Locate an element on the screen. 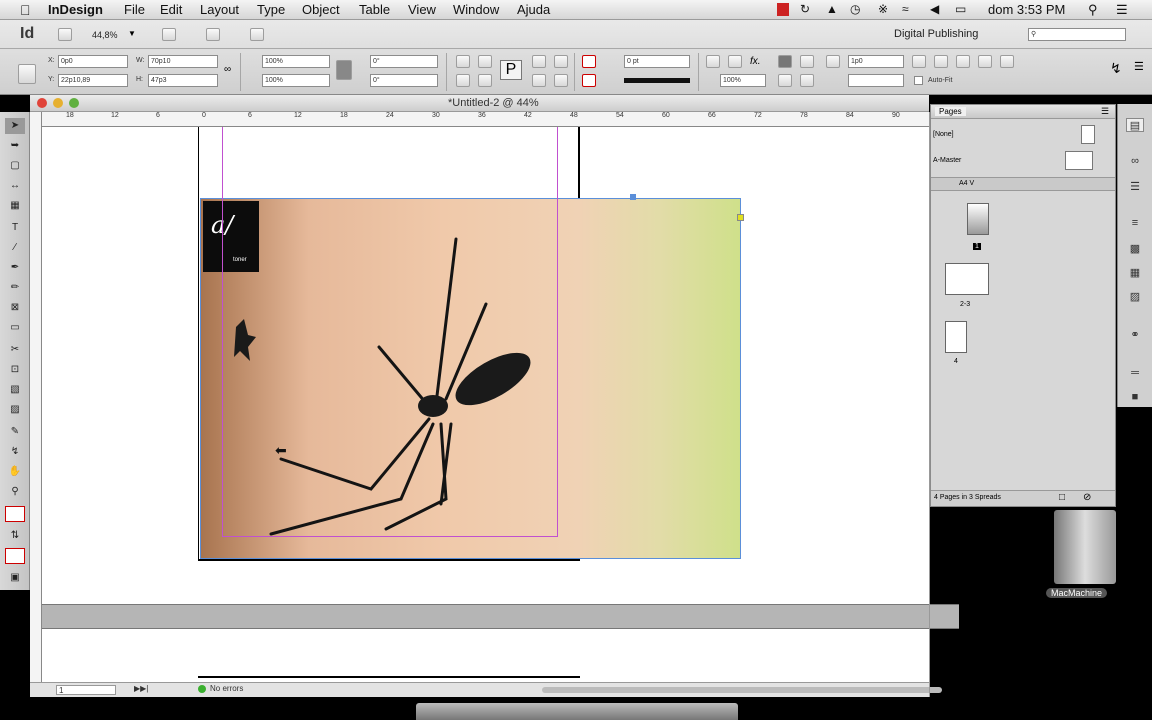  wrap-none-button is located at coordinates (785, 61).